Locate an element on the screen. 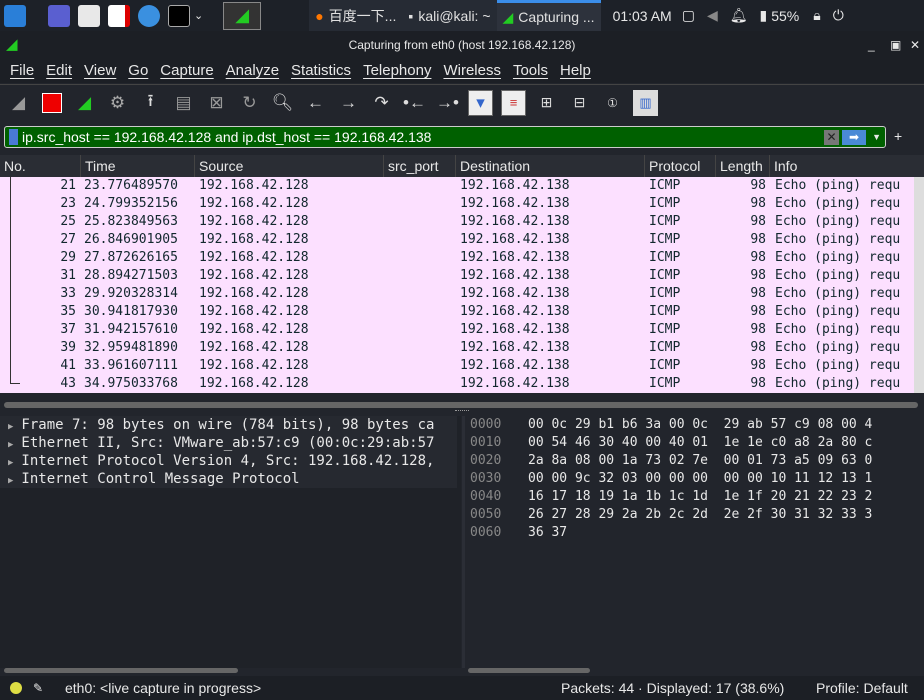 This screenshot has width=924, height=700. clear-filter-icon: ✕ is located at coordinates (832, 137).